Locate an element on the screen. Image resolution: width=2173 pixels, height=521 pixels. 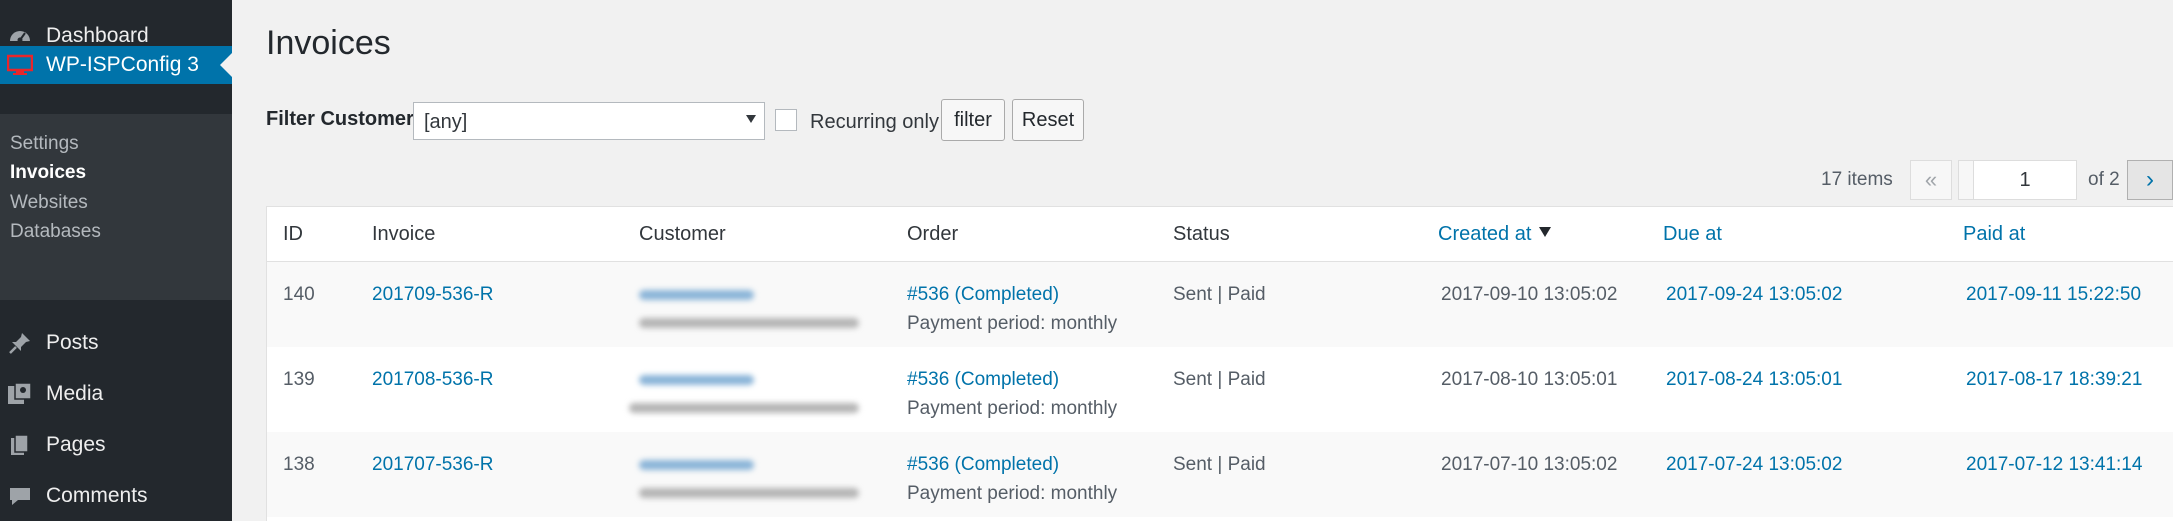
column-header-status: Status is located at coordinates (1201, 234).